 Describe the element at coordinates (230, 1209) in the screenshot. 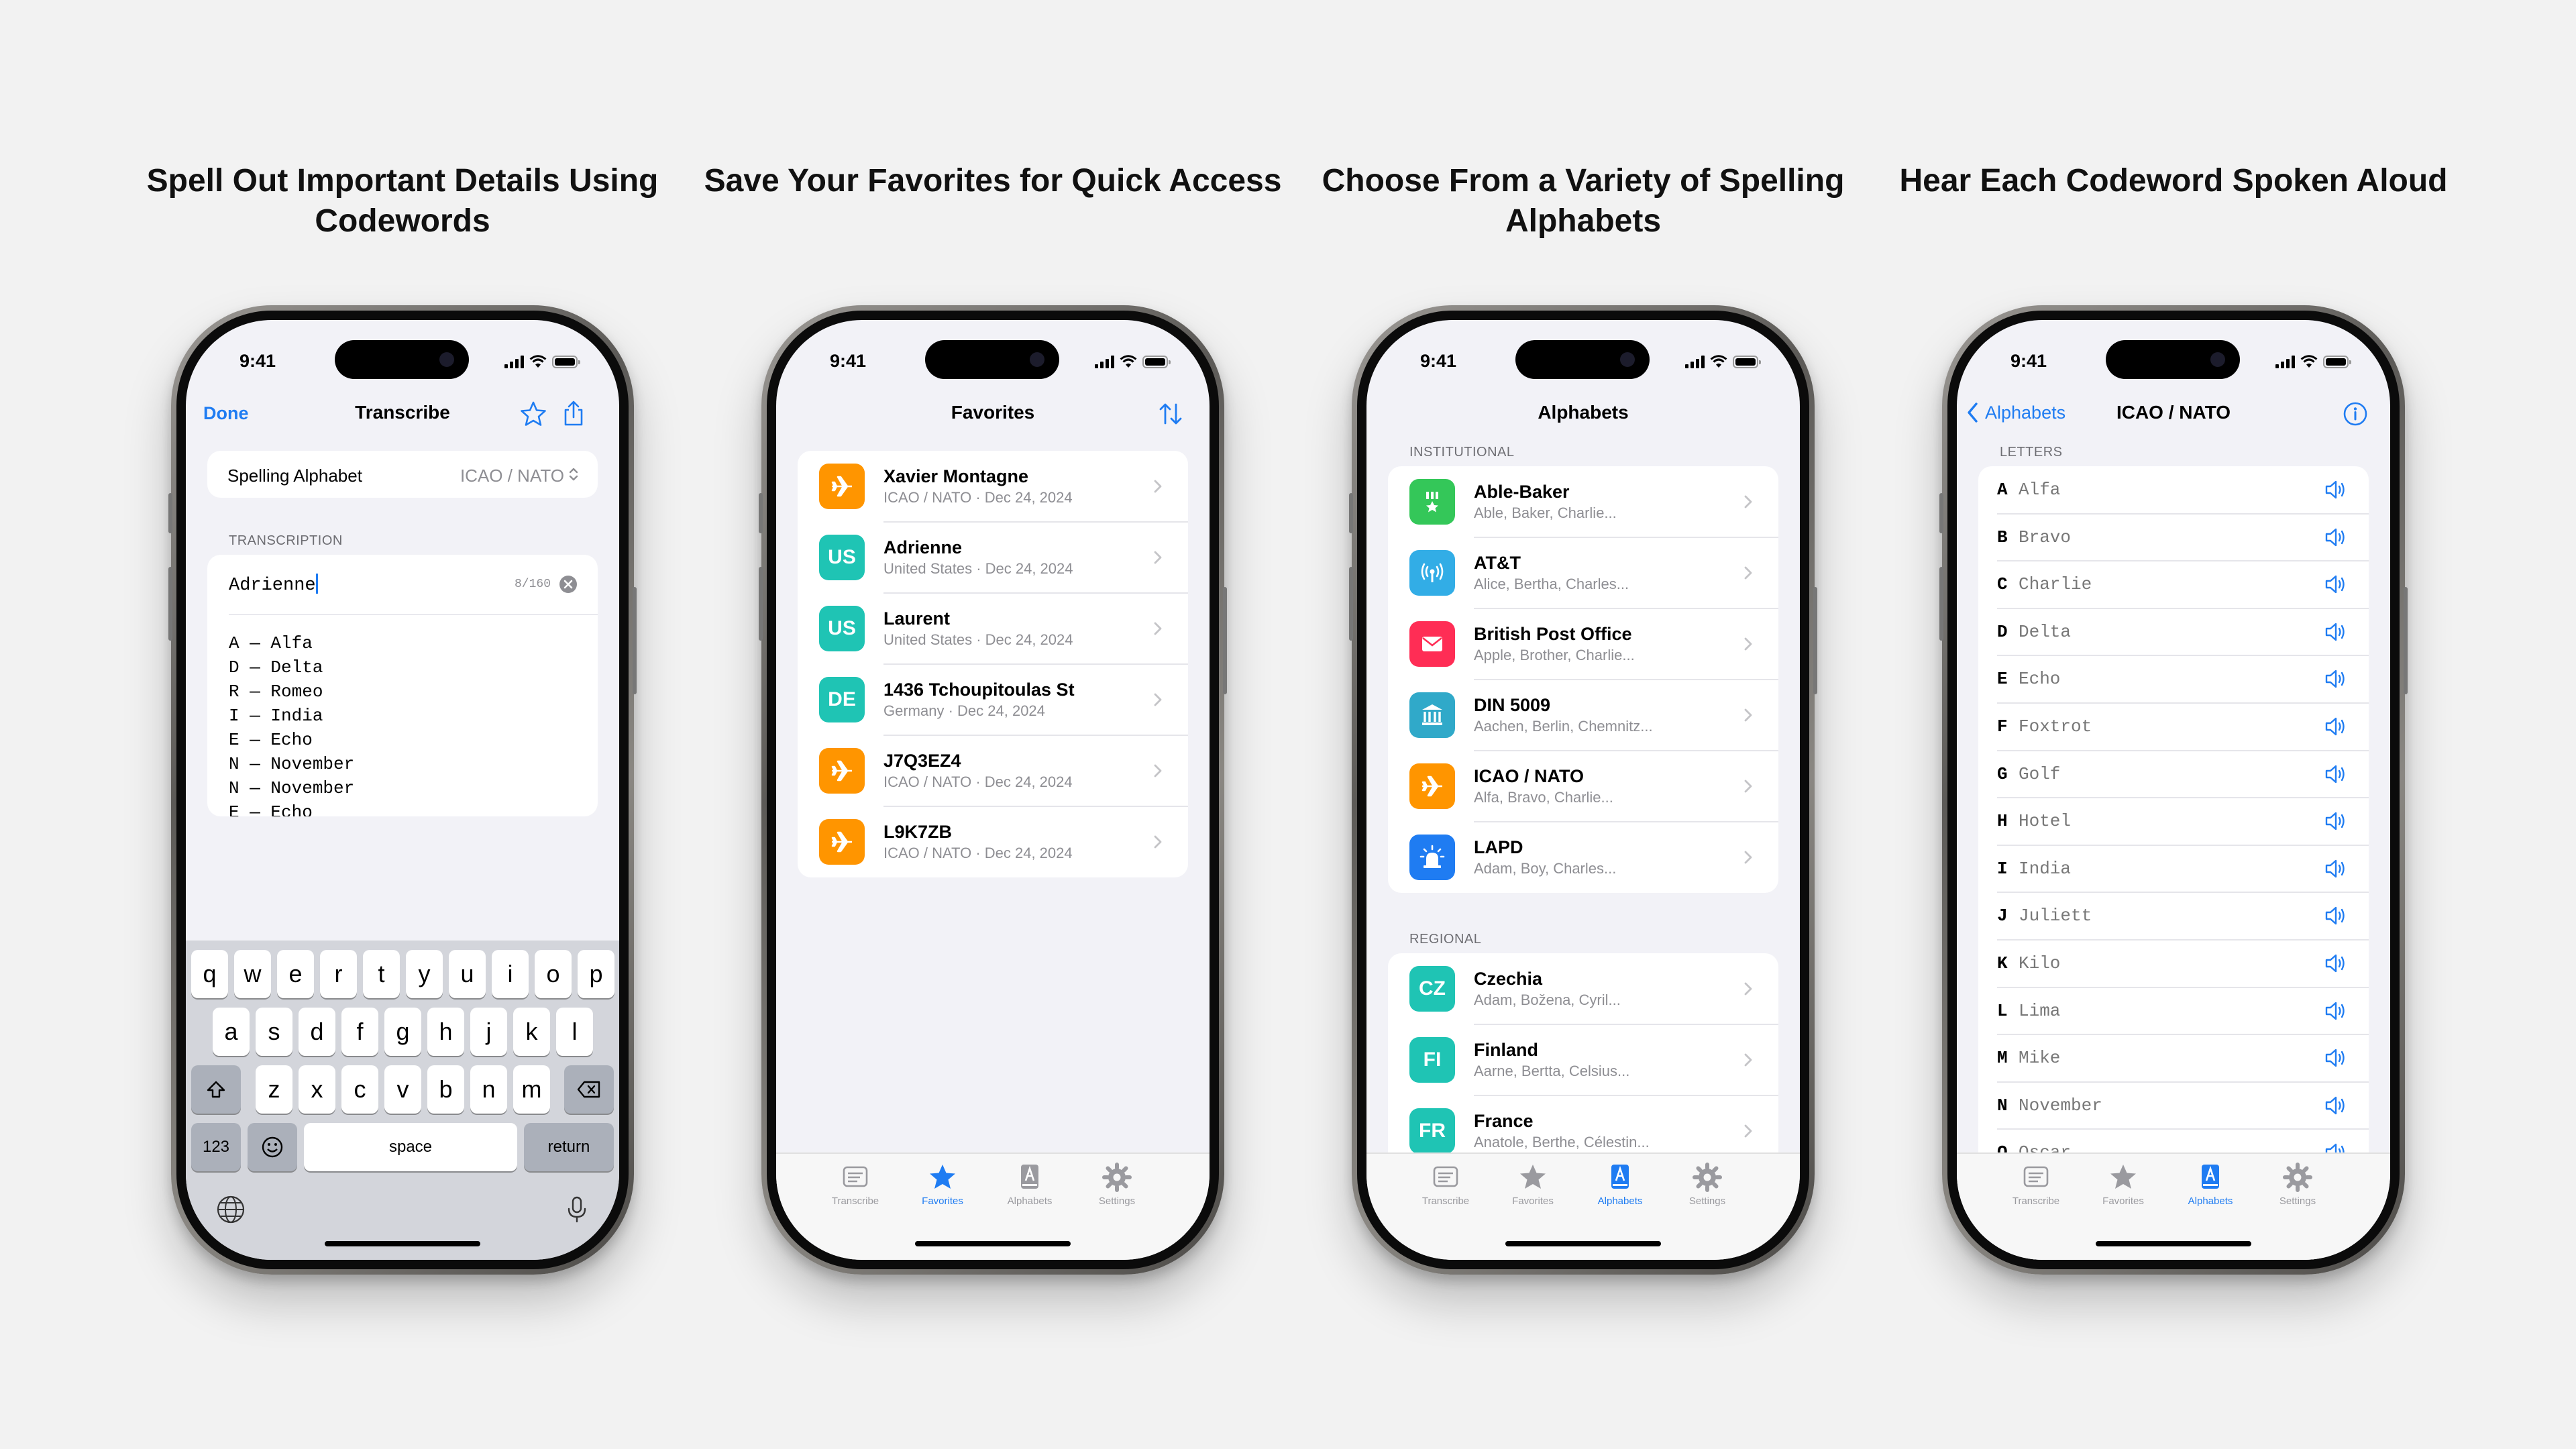

I see `globe-icon` at that location.